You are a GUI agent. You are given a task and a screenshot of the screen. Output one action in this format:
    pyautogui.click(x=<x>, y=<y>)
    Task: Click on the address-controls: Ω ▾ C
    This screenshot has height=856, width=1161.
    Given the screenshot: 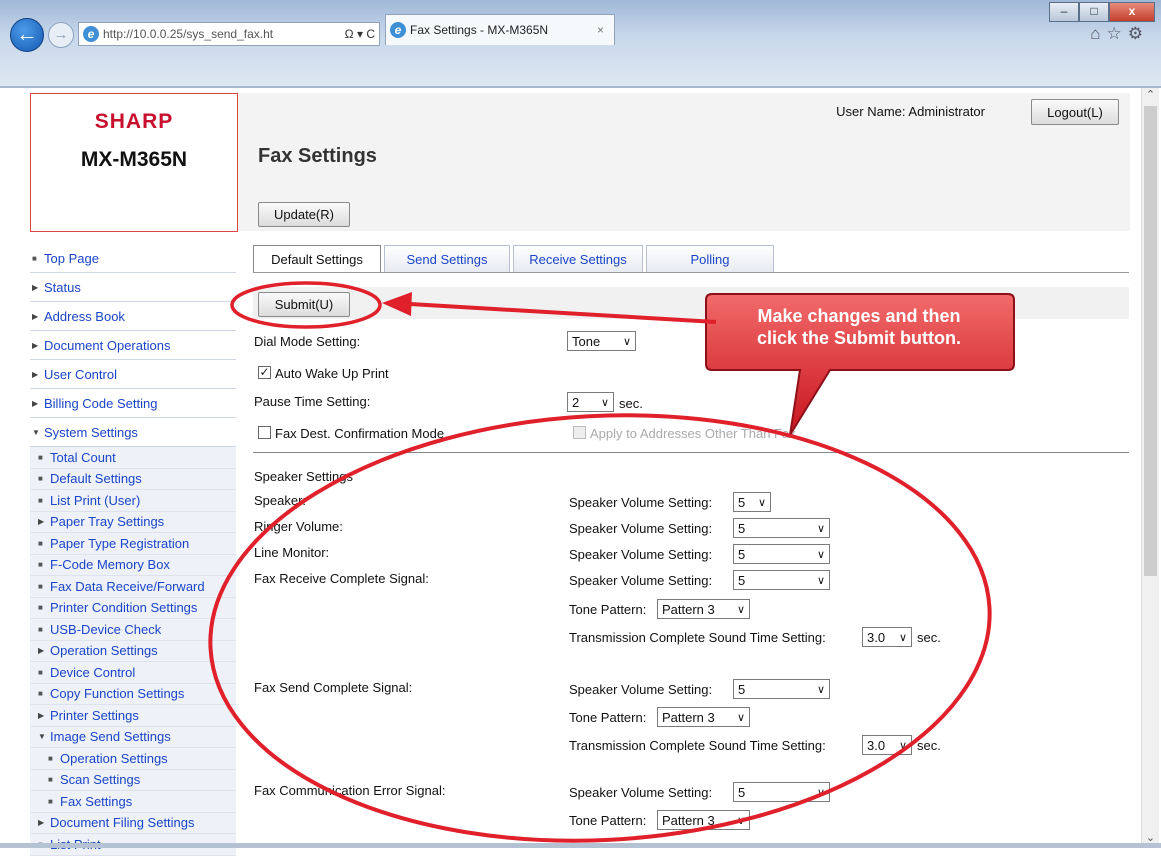 What is the action you would take?
    pyautogui.click(x=360, y=34)
    